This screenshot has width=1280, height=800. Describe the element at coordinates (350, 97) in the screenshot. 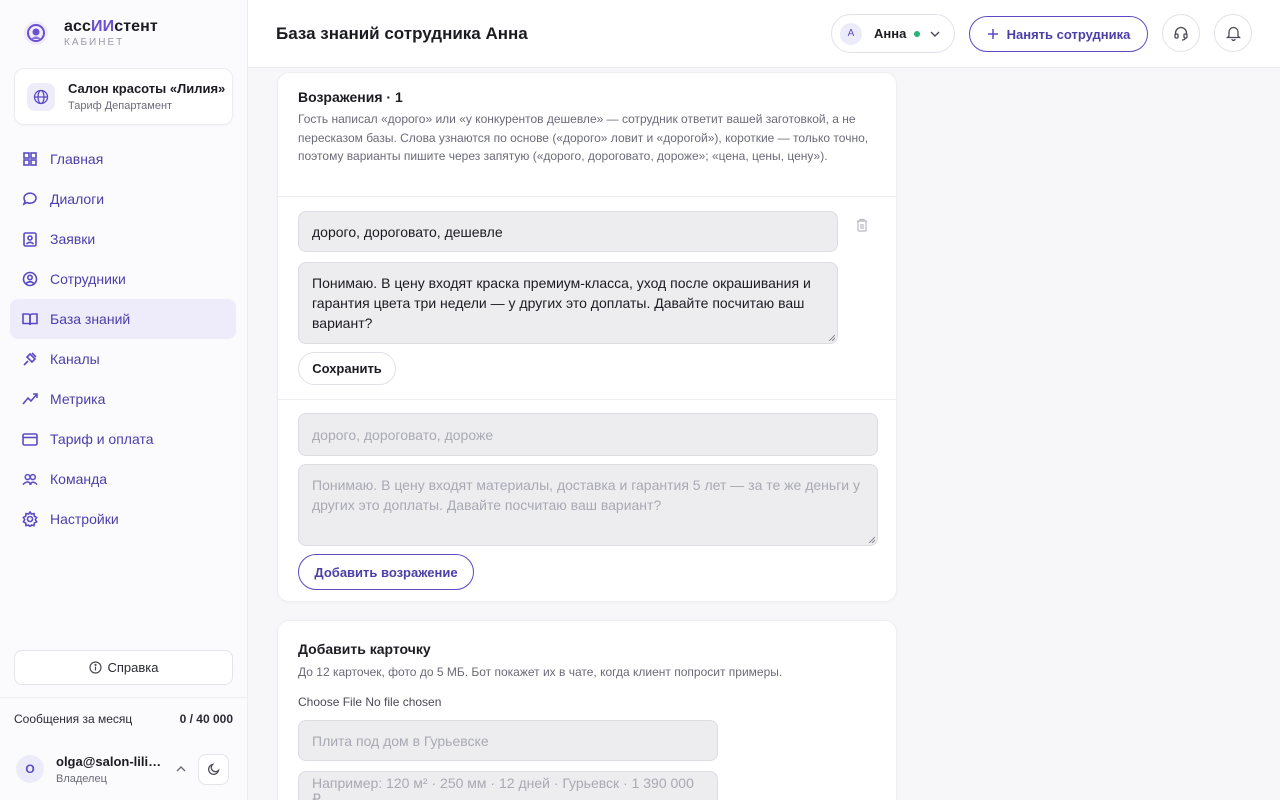

I see `objections-title: Возражения · 1` at that location.